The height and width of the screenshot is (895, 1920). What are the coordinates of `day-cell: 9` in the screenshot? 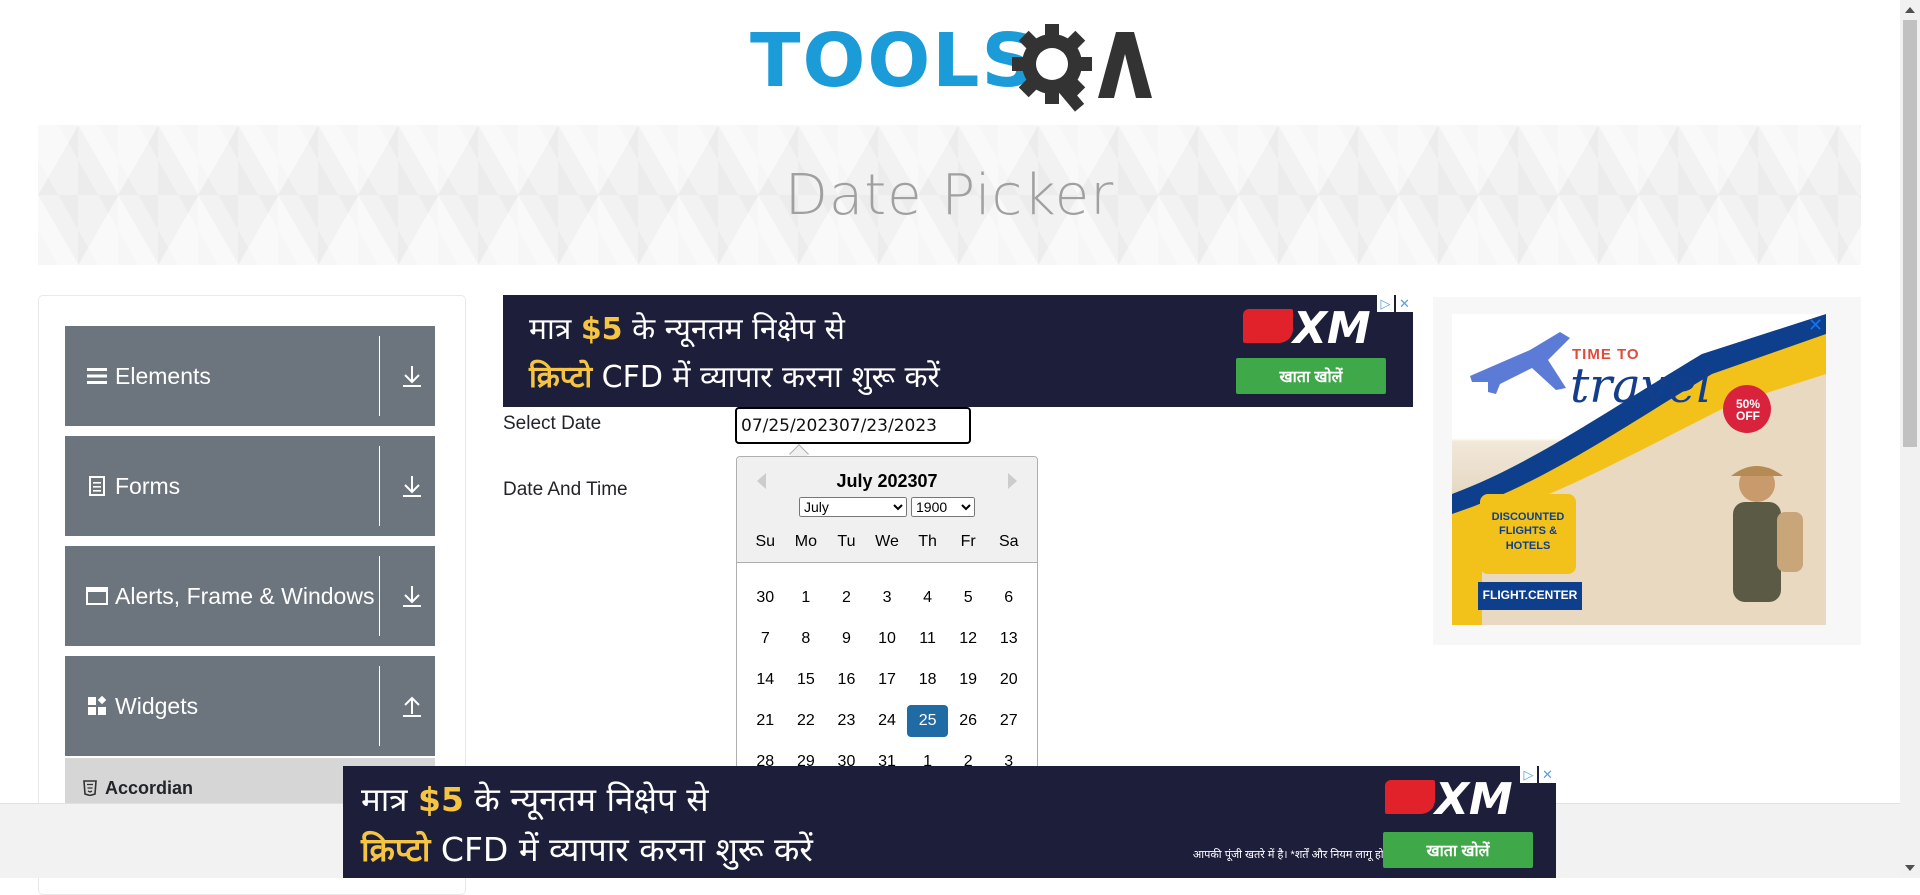 It's located at (846, 639).